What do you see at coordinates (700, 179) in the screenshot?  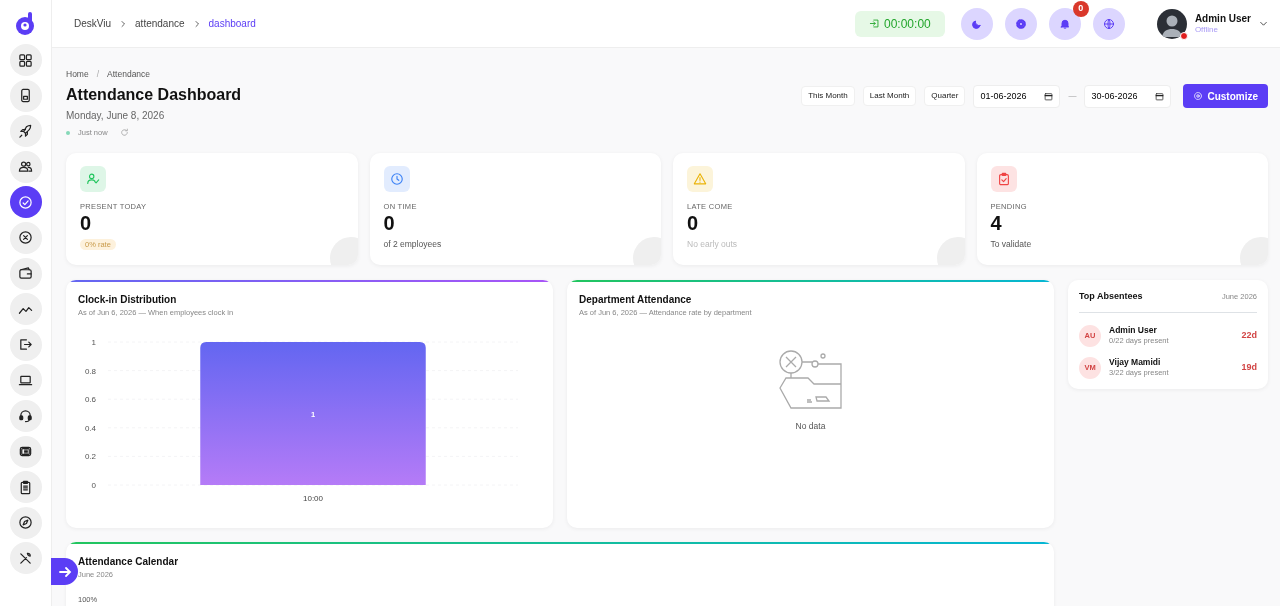 I see `warning-icon` at bounding box center [700, 179].